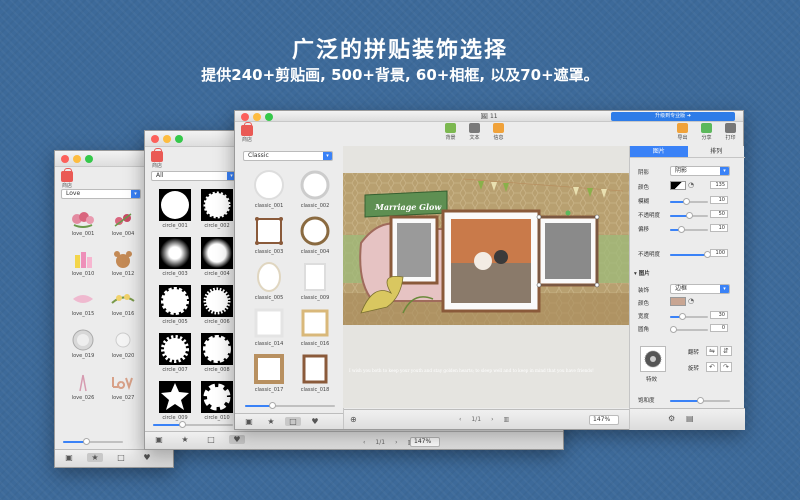  I want to click on frame-item: classic_017, so click(269, 373).